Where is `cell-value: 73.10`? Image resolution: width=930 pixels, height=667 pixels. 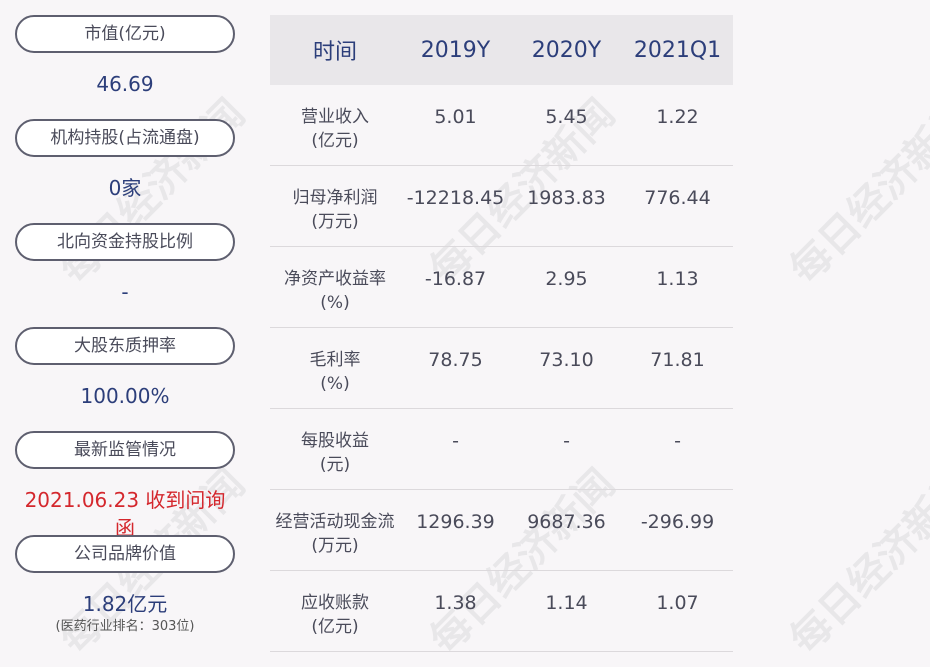 cell-value: 73.10 is located at coordinates (566, 360).